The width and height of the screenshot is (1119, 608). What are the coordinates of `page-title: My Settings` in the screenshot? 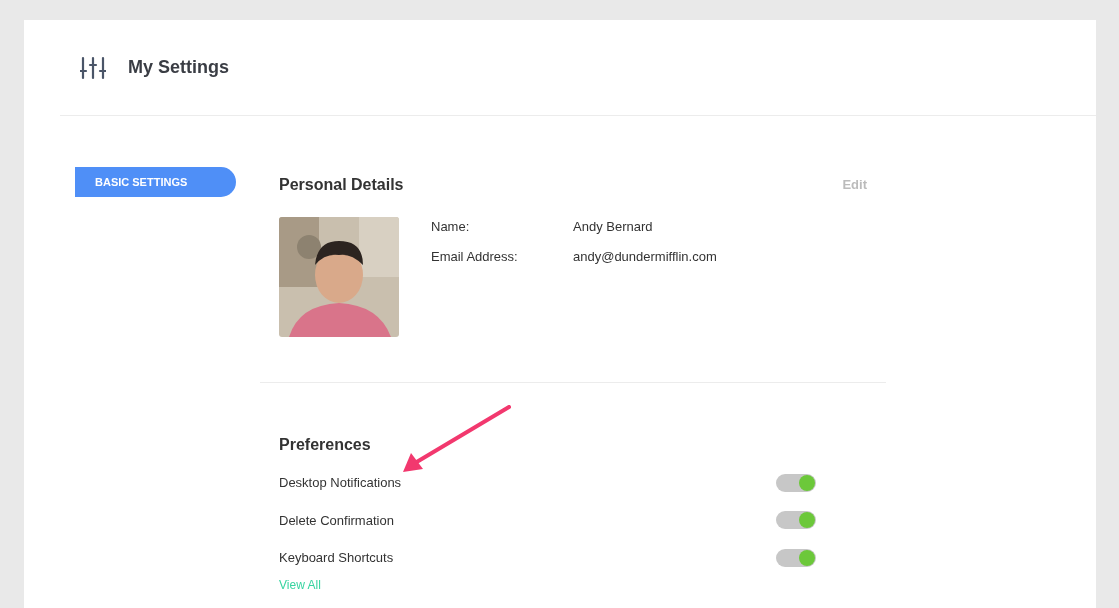 It's located at (178, 67).